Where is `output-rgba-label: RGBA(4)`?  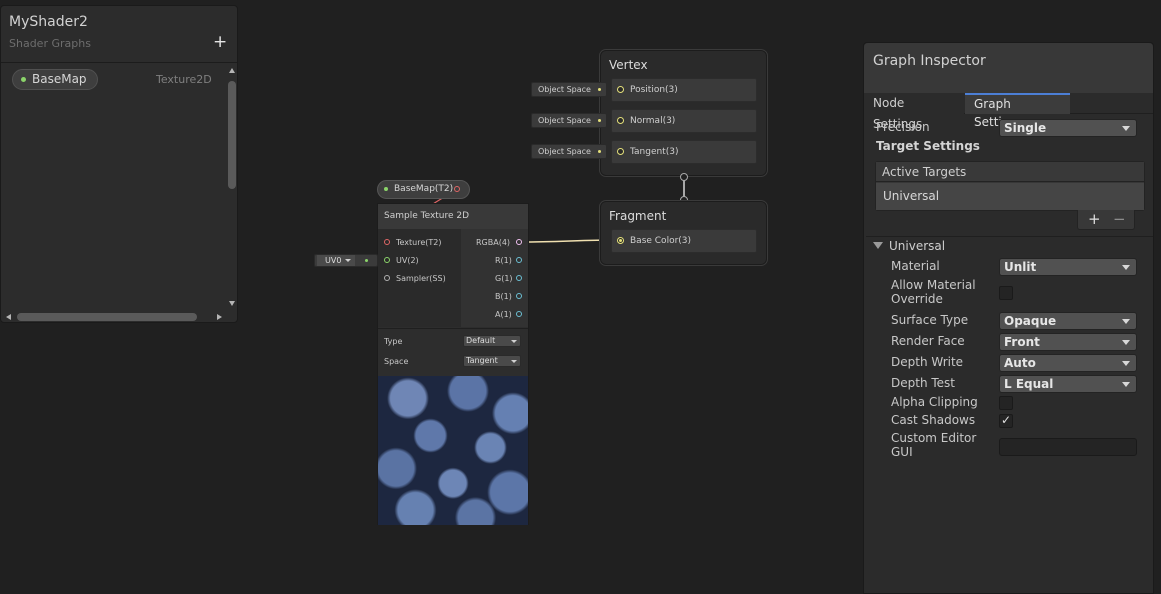 output-rgba-label: RGBA(4) is located at coordinates (493, 242).